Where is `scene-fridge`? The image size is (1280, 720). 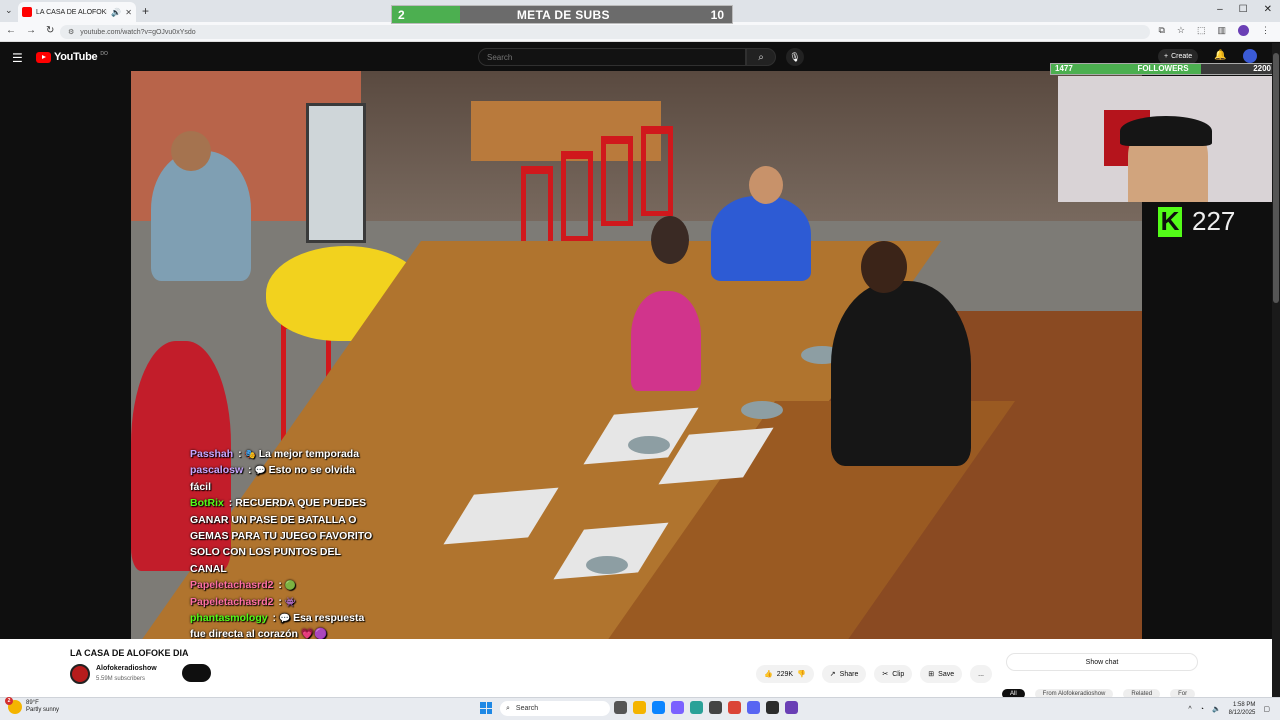
scene-fridge is located at coordinates (336, 173).